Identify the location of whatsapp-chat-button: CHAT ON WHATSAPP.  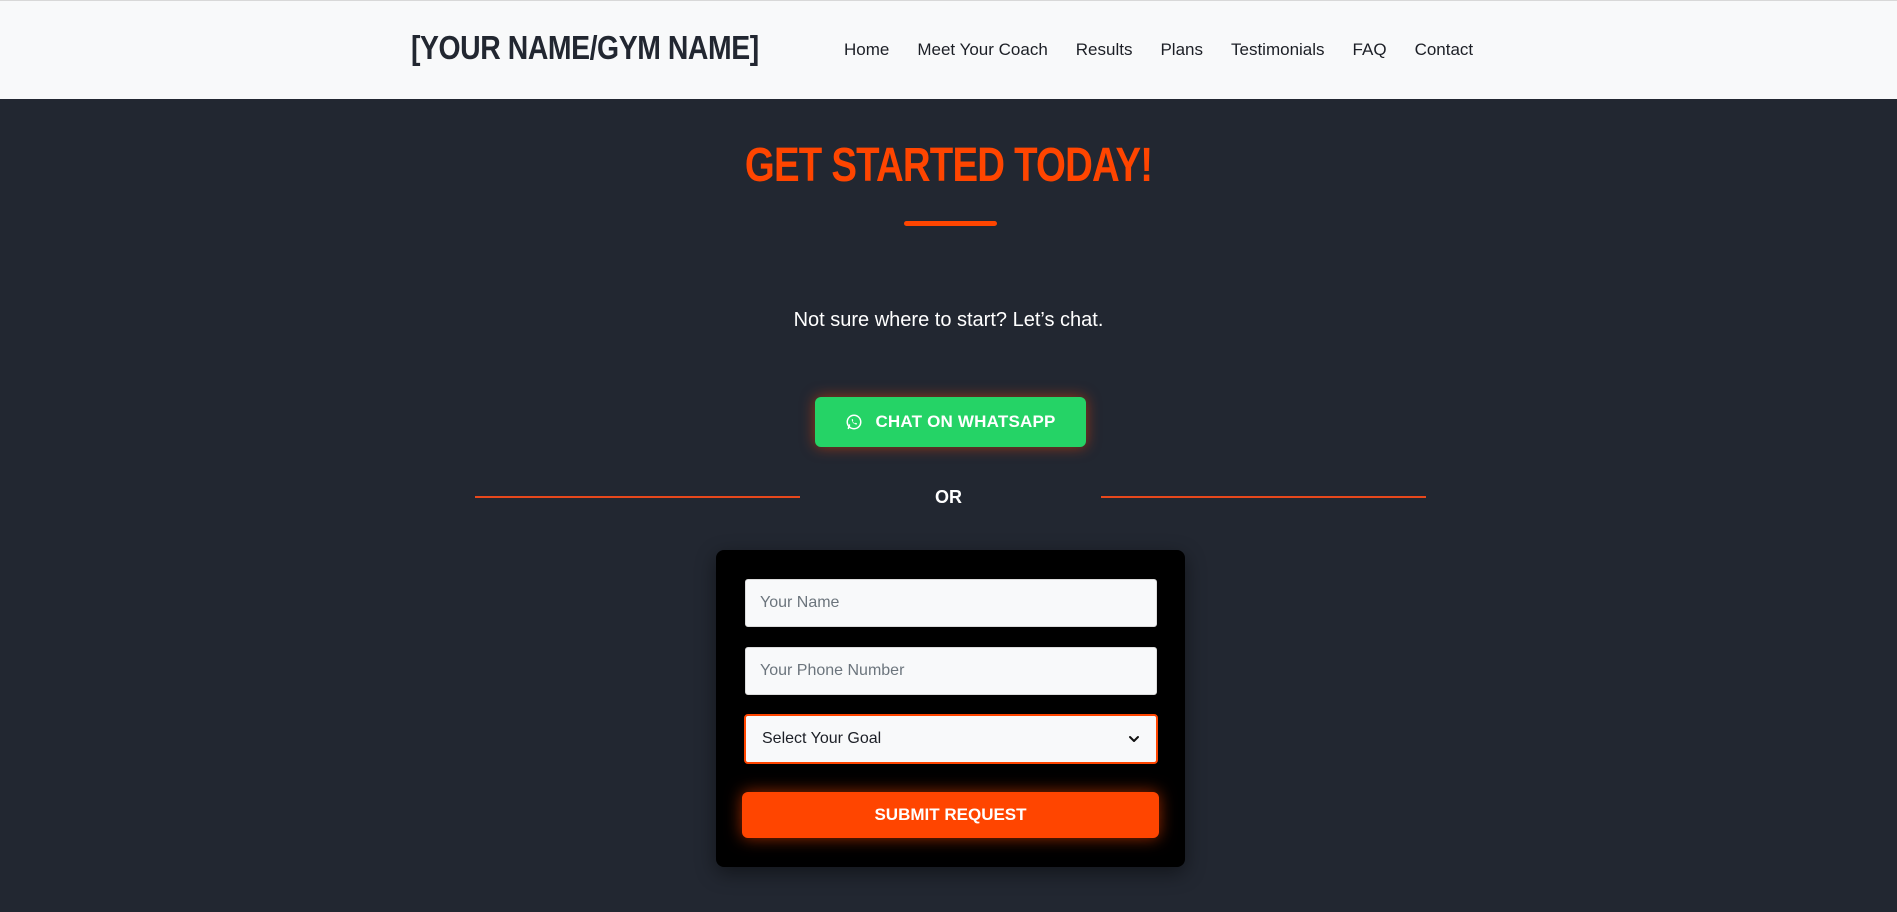
(950, 422).